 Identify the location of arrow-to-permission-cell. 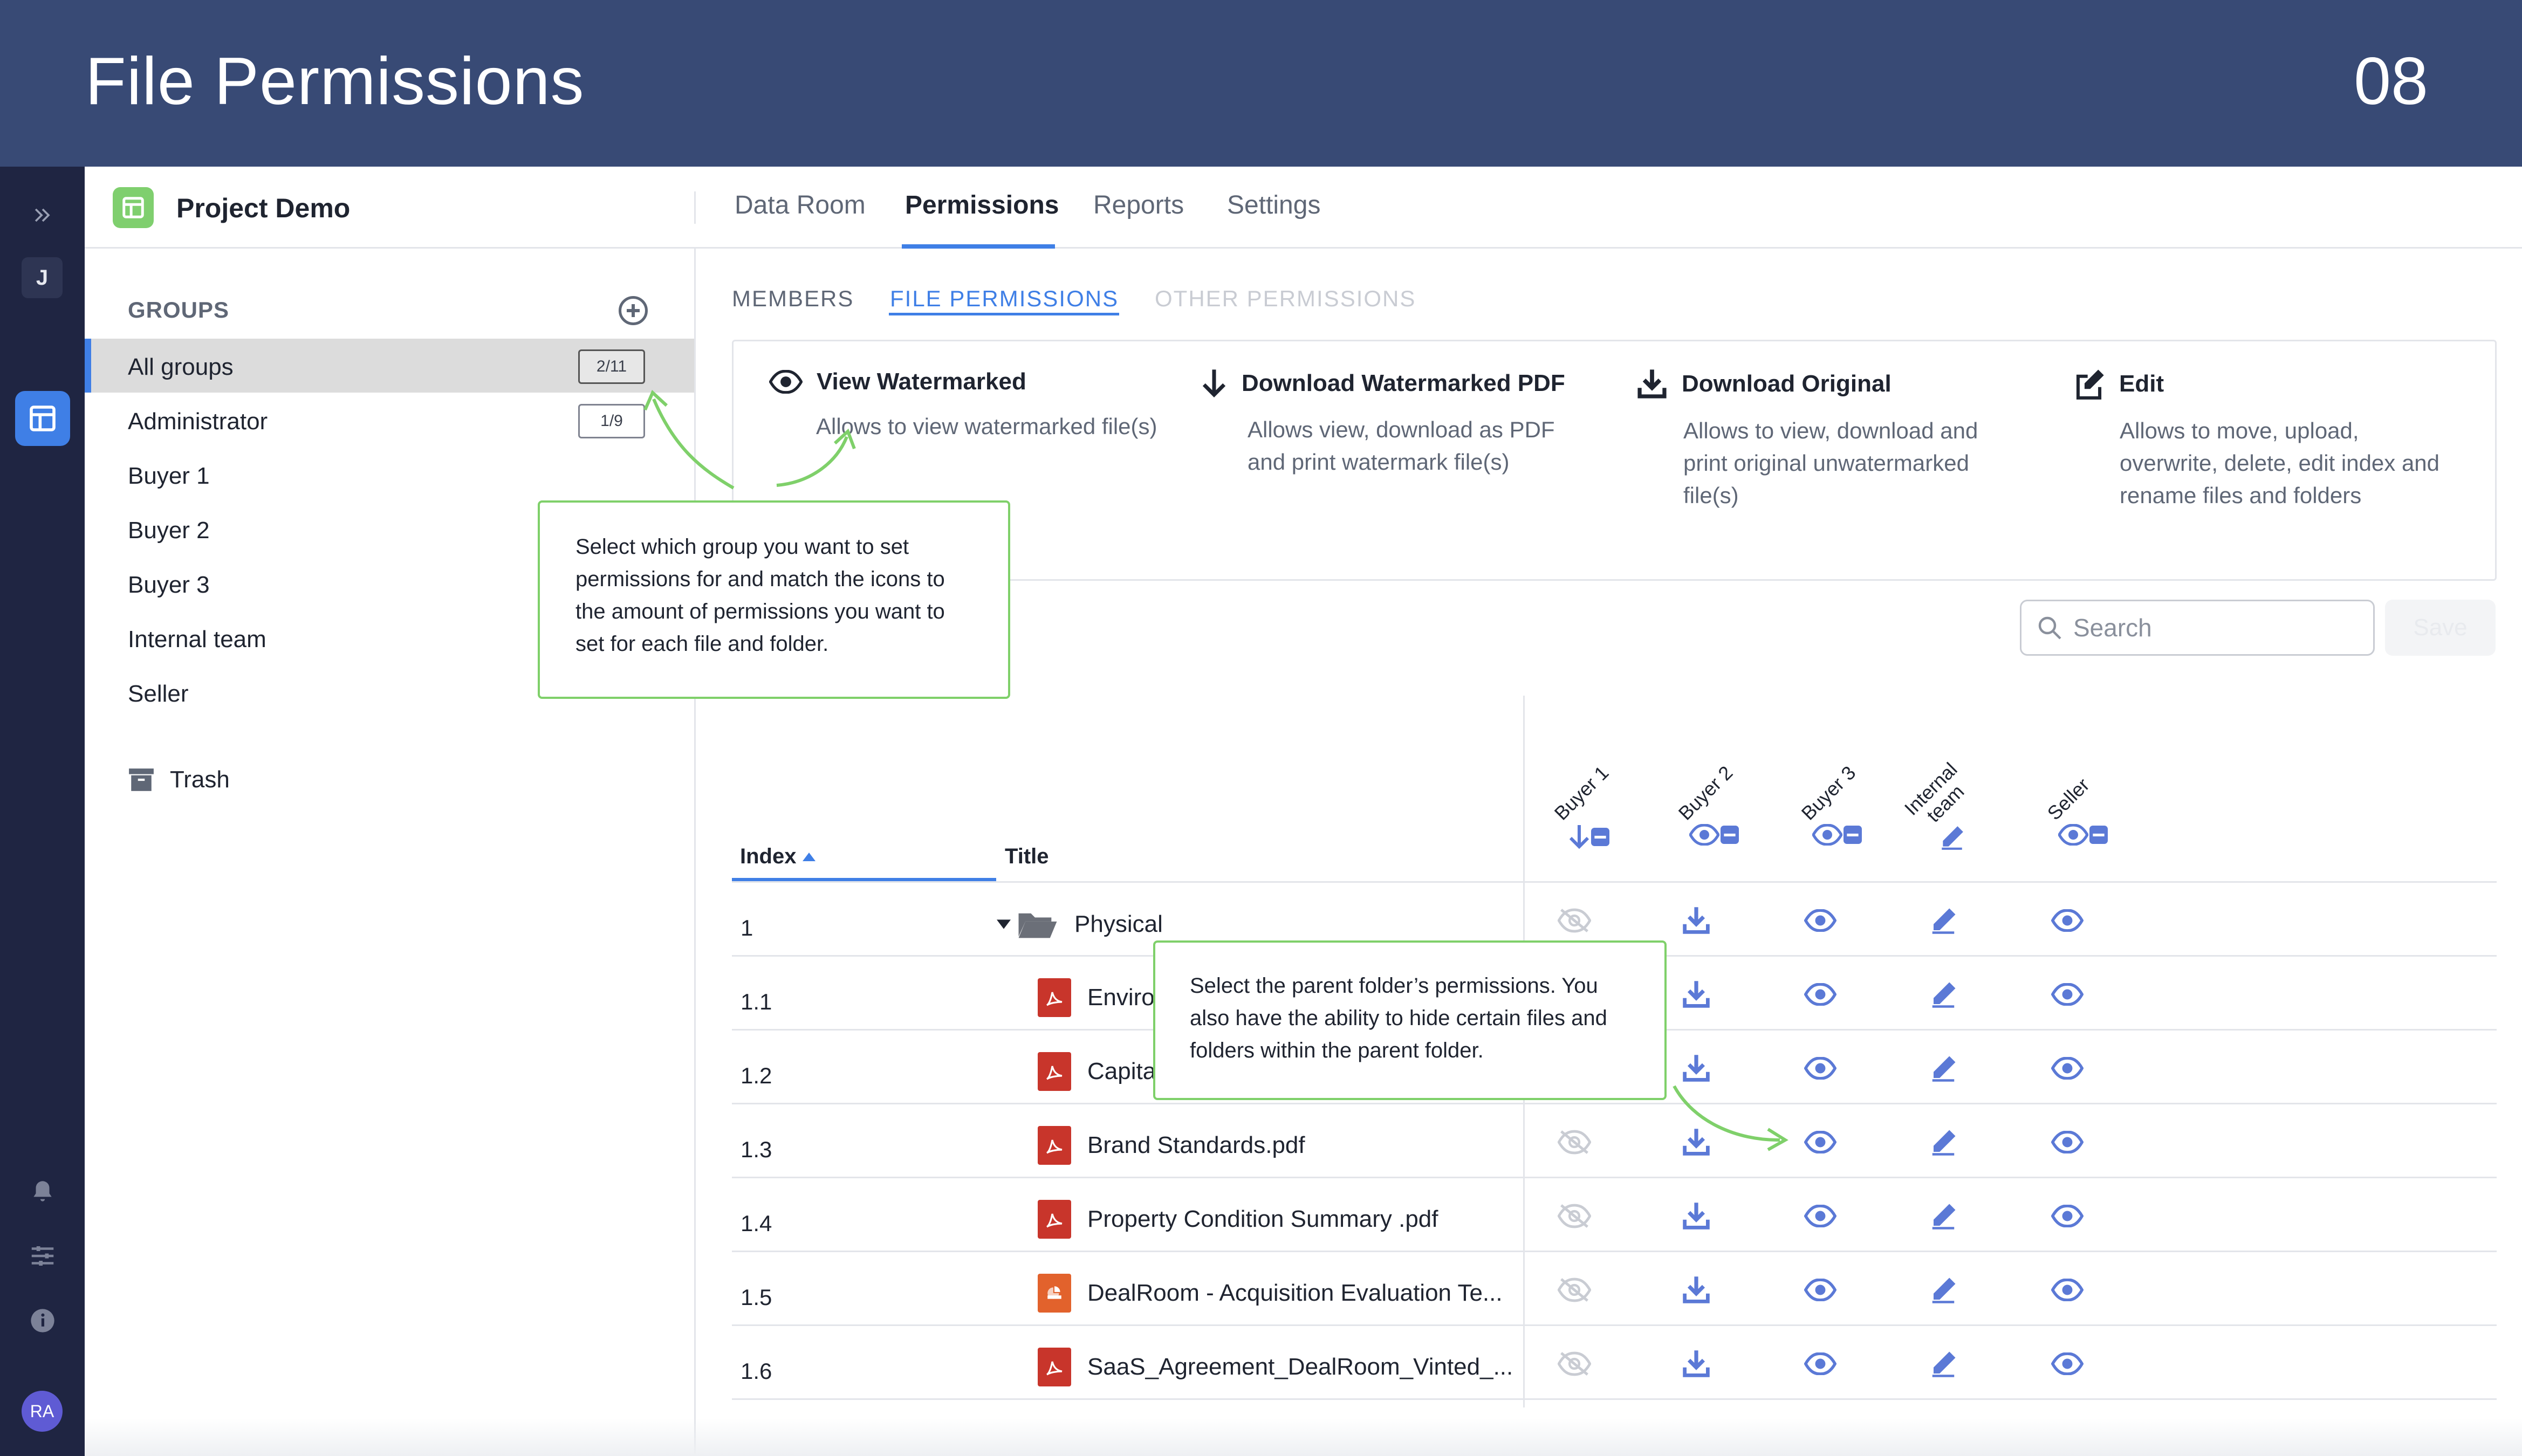
(1726, 1113).